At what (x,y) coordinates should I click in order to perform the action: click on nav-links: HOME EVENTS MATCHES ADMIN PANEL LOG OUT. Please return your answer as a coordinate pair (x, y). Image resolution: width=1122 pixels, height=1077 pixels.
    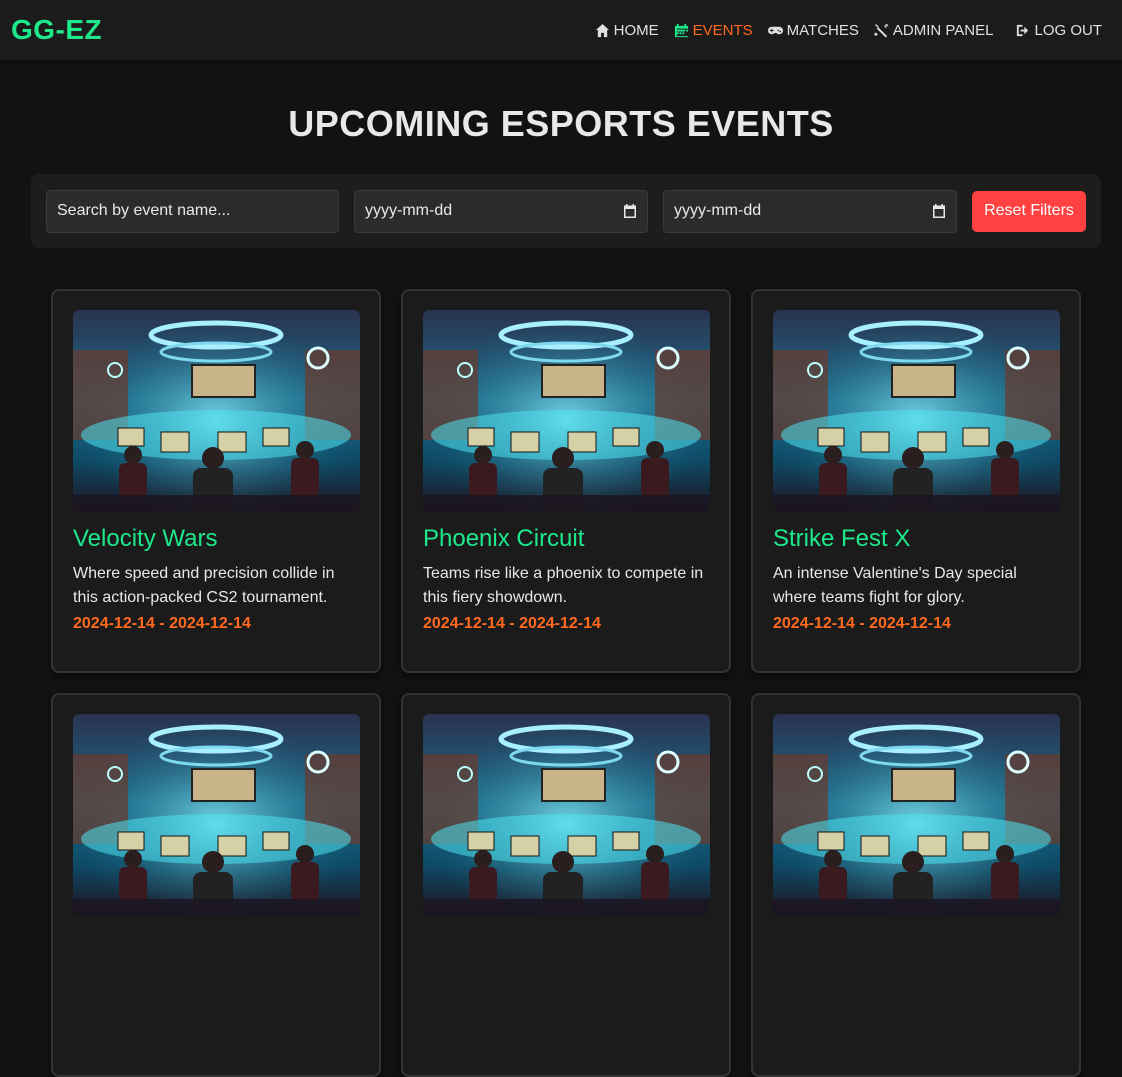
    Looking at the image, I should click on (841, 30).